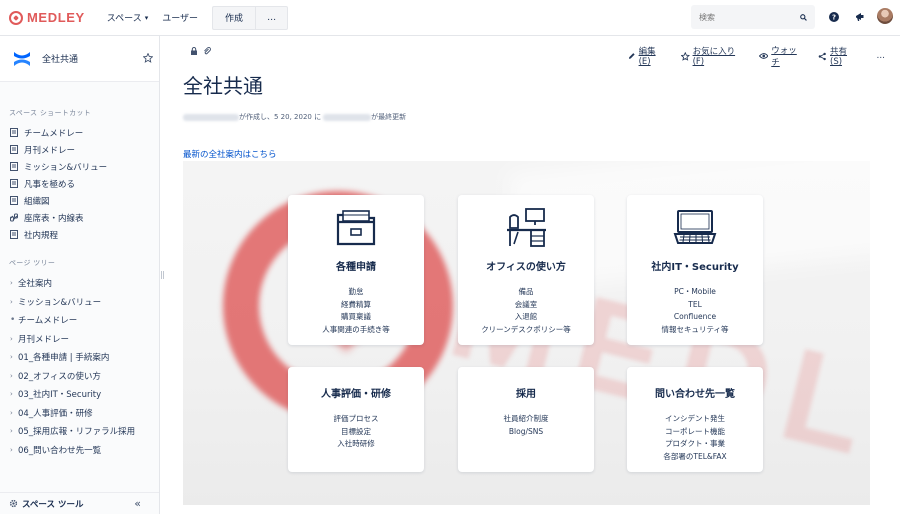  I want to click on page-tree-title: ページ ツリー, so click(32, 263).